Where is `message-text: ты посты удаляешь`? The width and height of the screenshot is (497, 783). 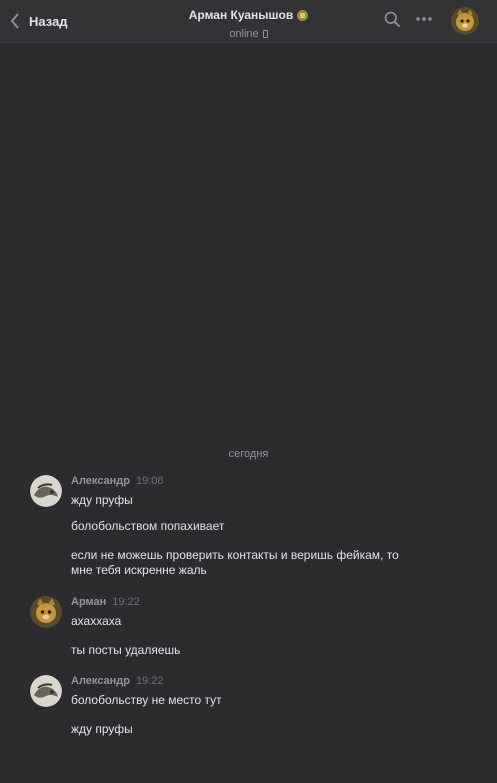
message-text: ты посты удаляешь is located at coordinates (251, 650).